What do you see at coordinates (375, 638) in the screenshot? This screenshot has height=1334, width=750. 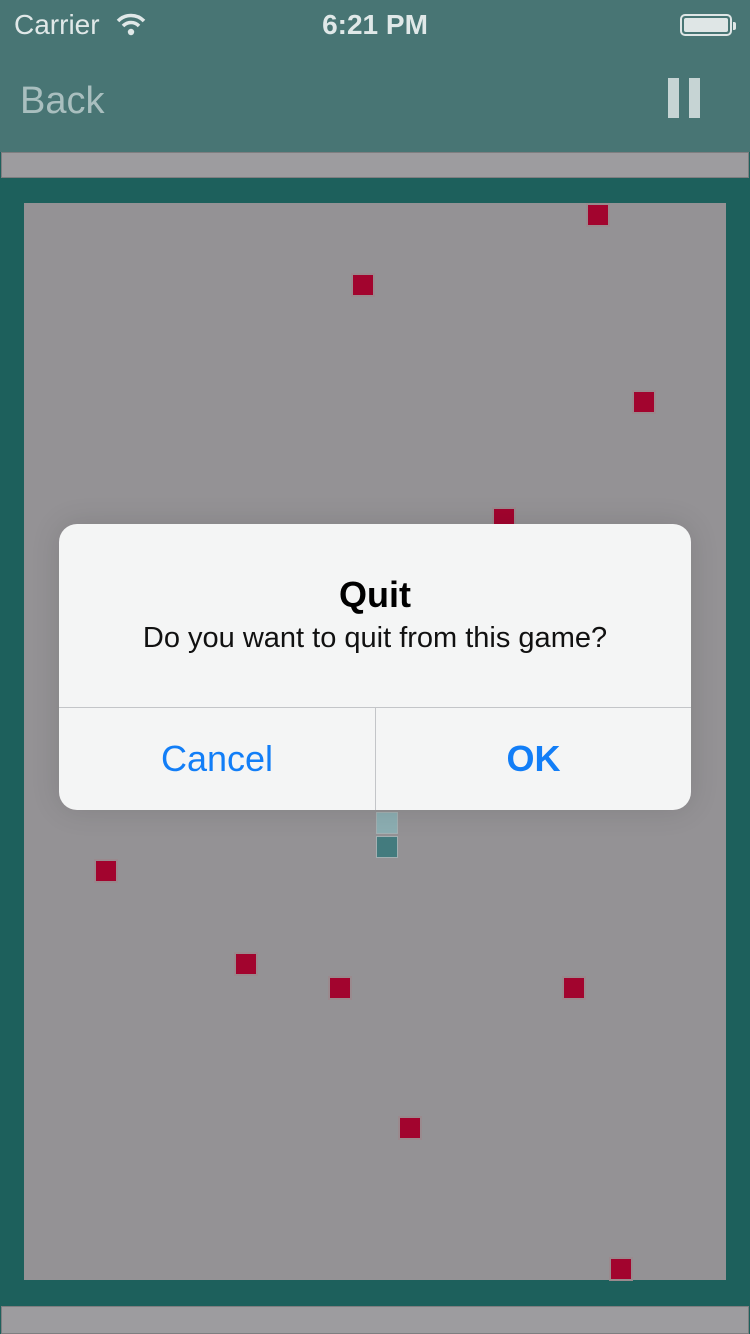 I see `alert-message: Do you want to quit from this game?` at bounding box center [375, 638].